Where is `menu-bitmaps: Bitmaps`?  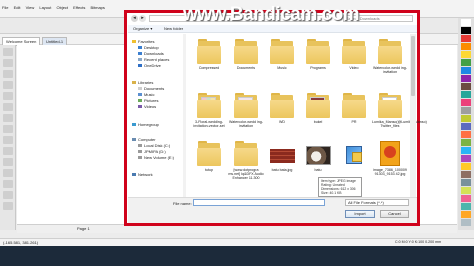
menu-bitmaps: Bitmaps is located at coordinates (97, 8).